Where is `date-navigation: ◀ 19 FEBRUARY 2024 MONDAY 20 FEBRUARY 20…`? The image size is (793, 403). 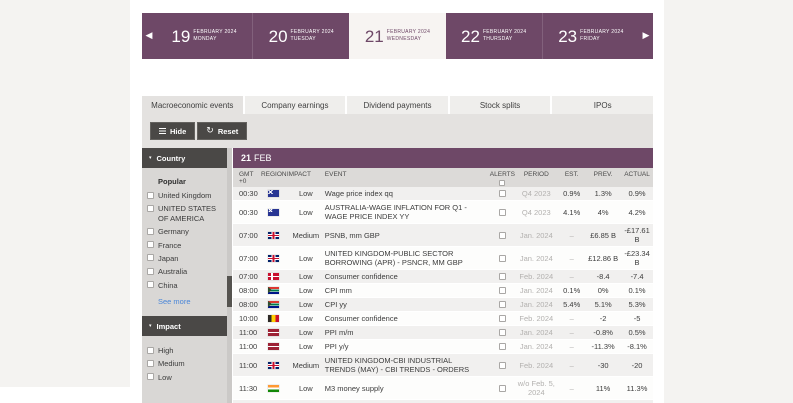 date-navigation: ◀ 19 FEBRUARY 2024 MONDAY 20 FEBRUARY 20… is located at coordinates (397, 36).